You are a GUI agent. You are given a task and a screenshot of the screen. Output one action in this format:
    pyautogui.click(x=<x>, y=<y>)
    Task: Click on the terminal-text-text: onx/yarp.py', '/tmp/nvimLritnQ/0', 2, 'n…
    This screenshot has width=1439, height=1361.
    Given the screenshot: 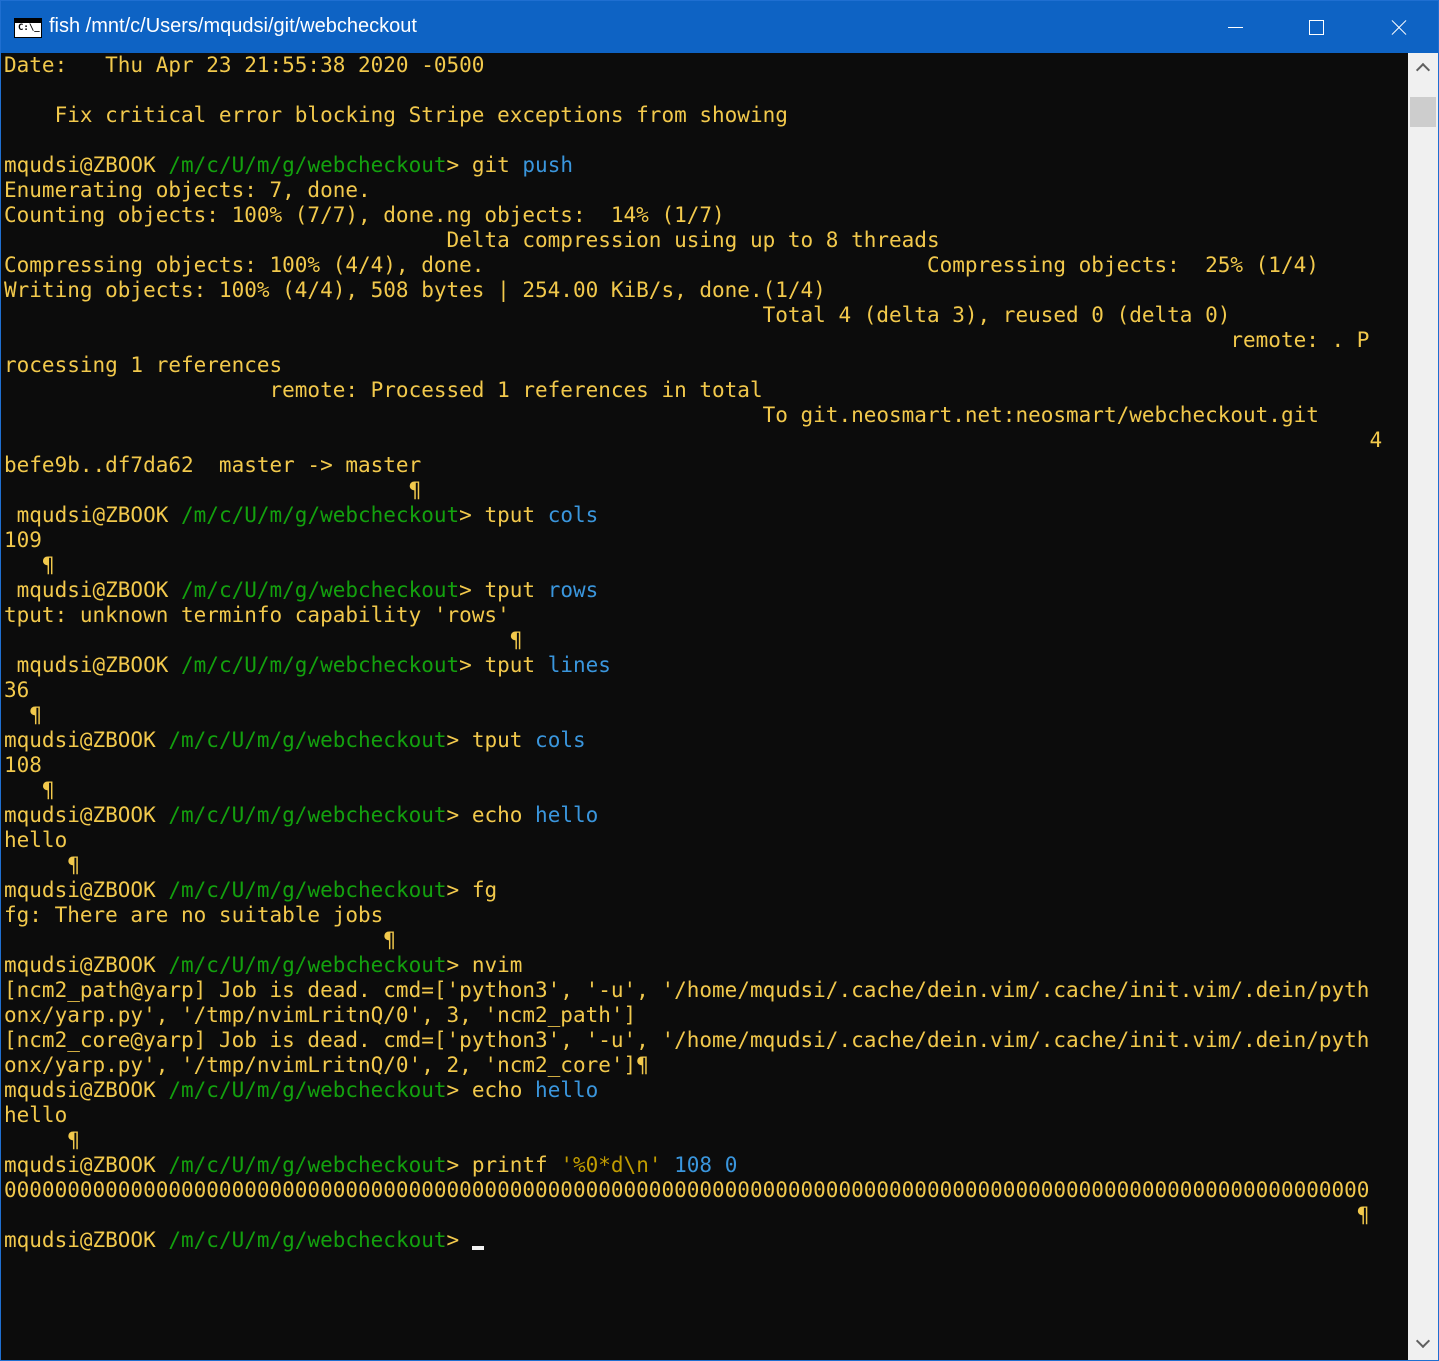 What is the action you would take?
    pyautogui.click(x=326, y=1065)
    